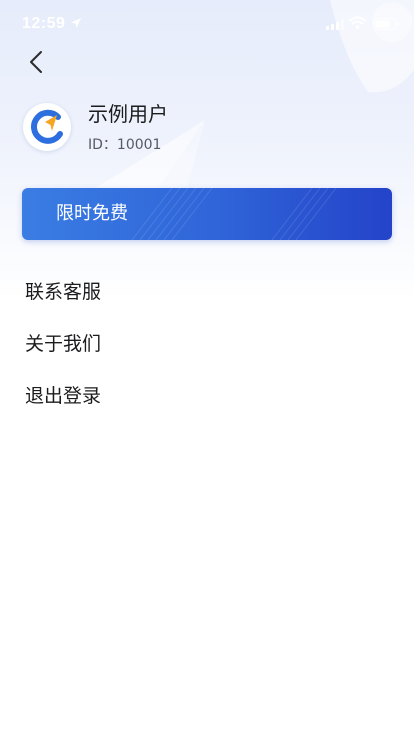 The image size is (414, 736). I want to click on menu-item-logout: 退出登录, so click(207, 396).